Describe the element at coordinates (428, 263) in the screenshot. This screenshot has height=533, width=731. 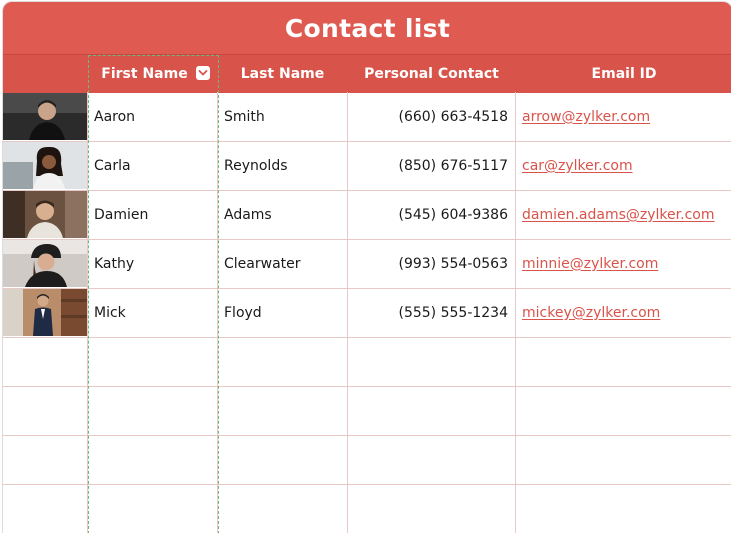
I see `phone-cell: (993) 554-0563` at that location.